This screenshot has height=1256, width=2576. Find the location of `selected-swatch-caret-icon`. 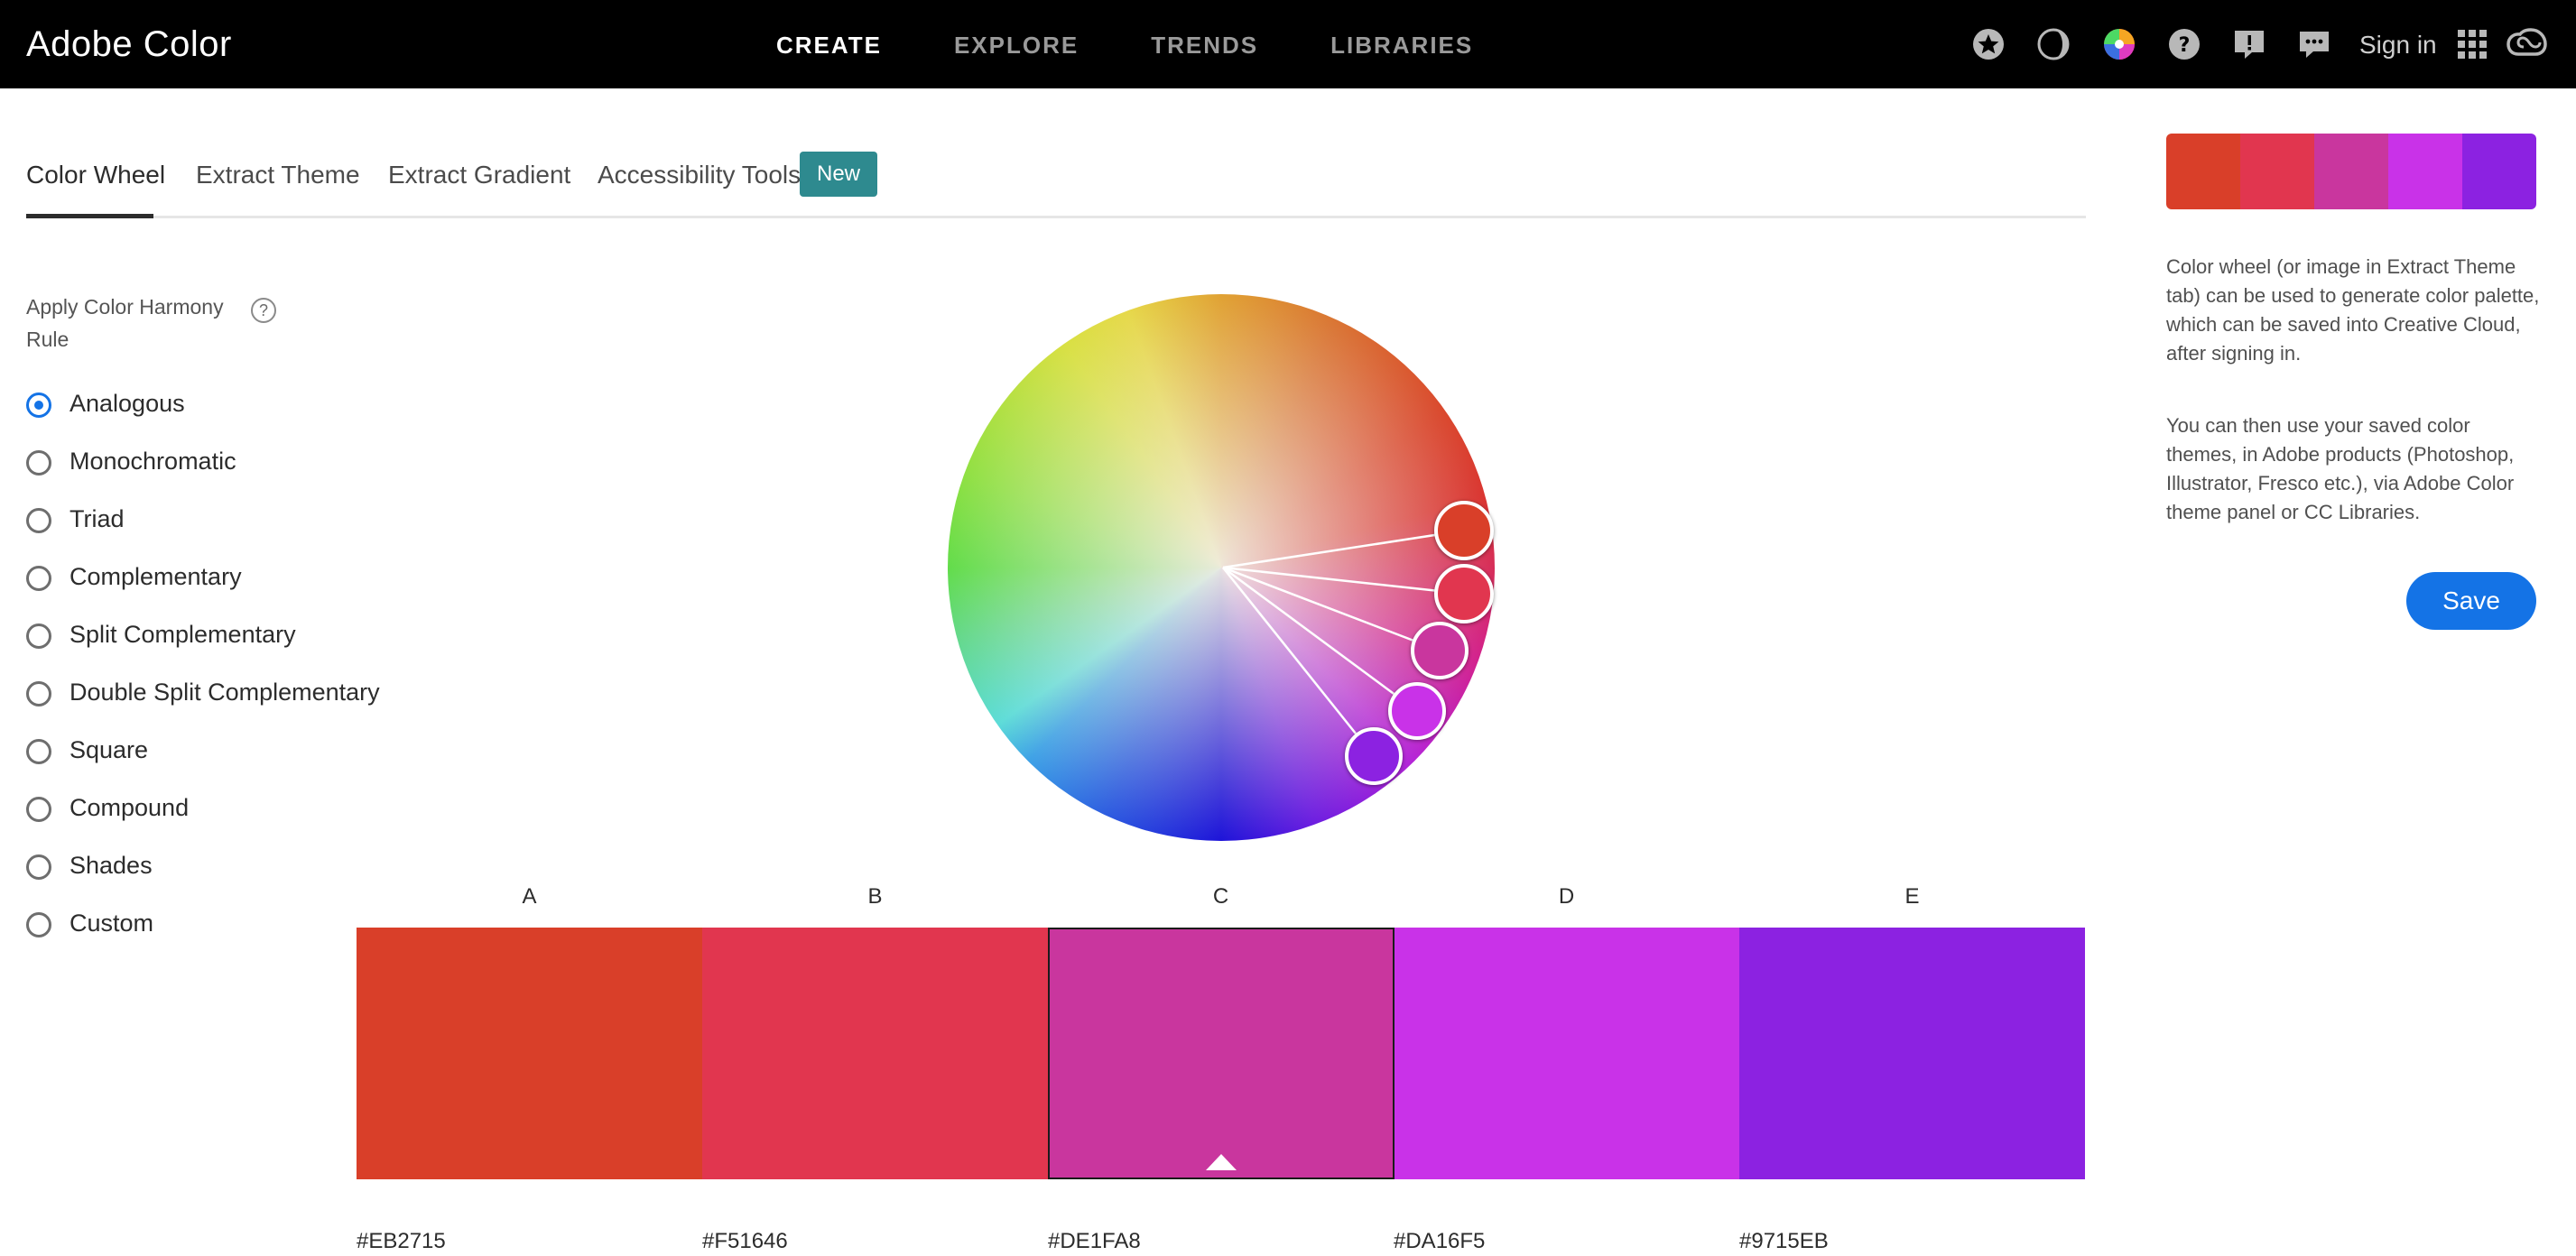

selected-swatch-caret-icon is located at coordinates (1221, 1162).